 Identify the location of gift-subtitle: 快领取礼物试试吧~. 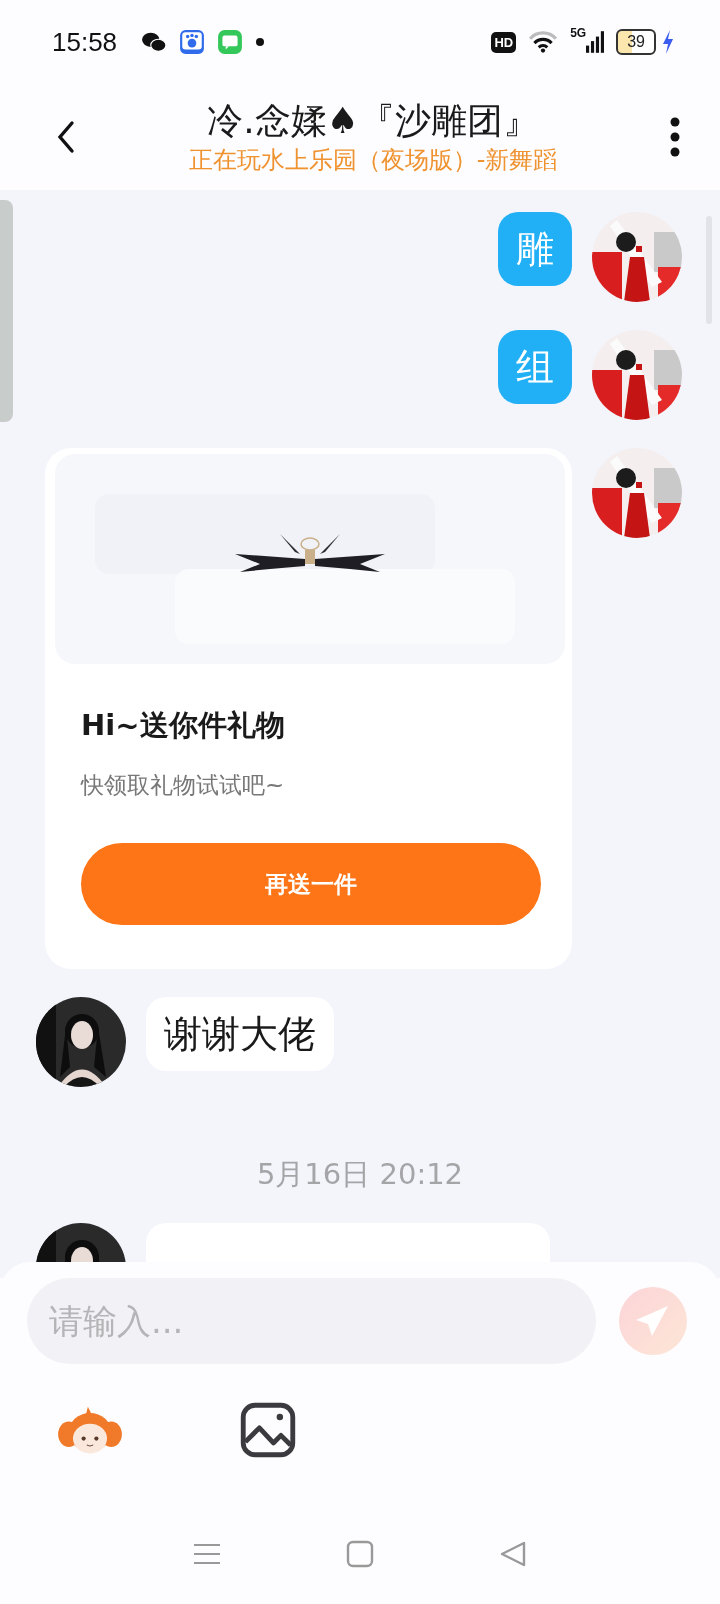
(183, 785).